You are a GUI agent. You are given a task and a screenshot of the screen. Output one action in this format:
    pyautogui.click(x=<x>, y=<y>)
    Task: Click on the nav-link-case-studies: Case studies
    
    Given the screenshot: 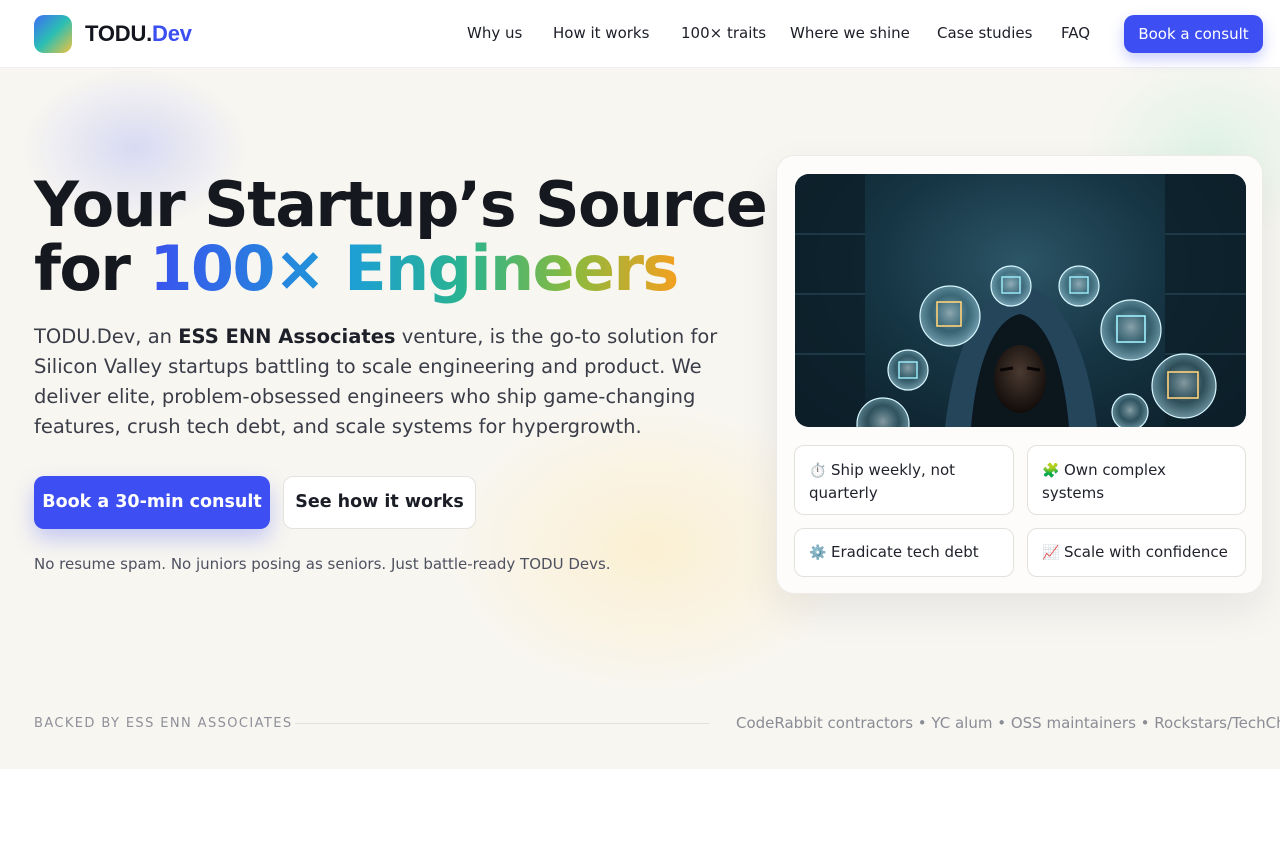 What is the action you would take?
    pyautogui.click(x=984, y=33)
    